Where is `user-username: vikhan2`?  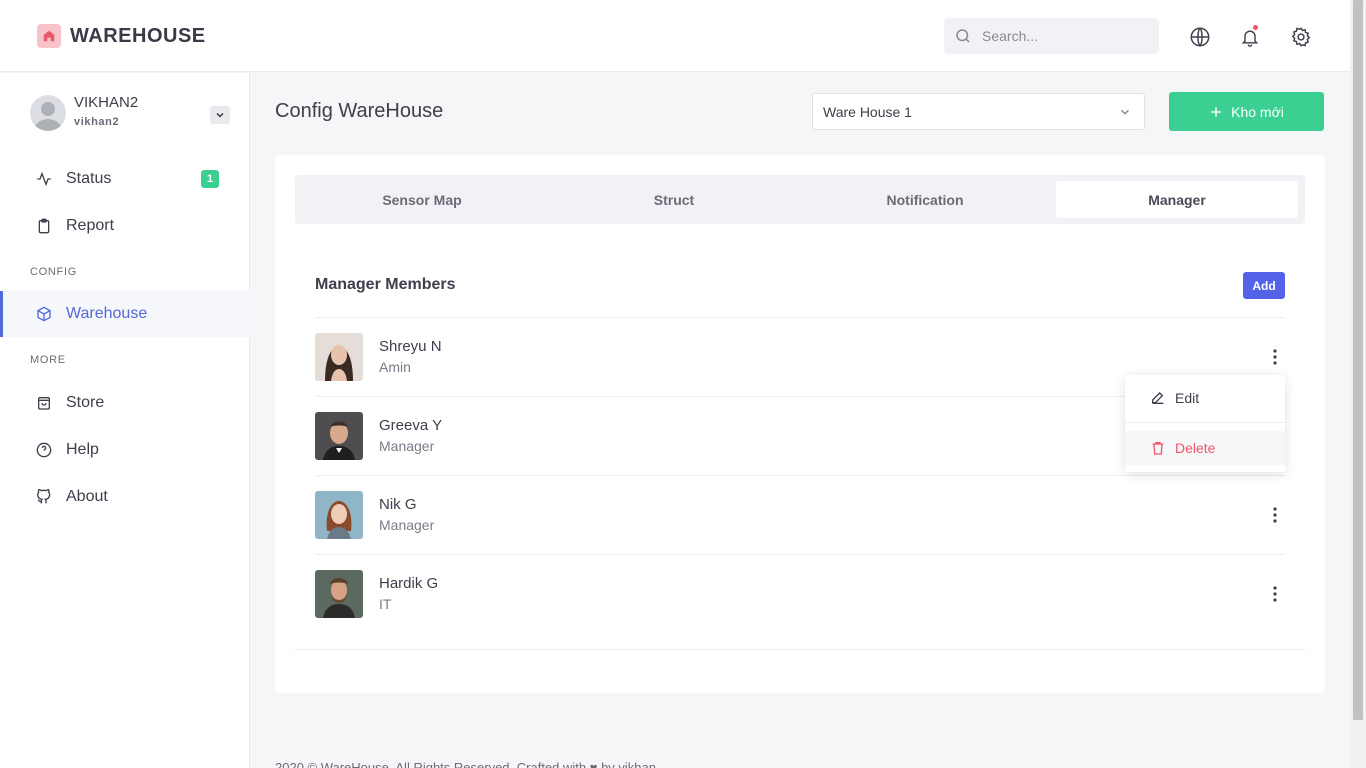
user-username: vikhan2 is located at coordinates (97, 122).